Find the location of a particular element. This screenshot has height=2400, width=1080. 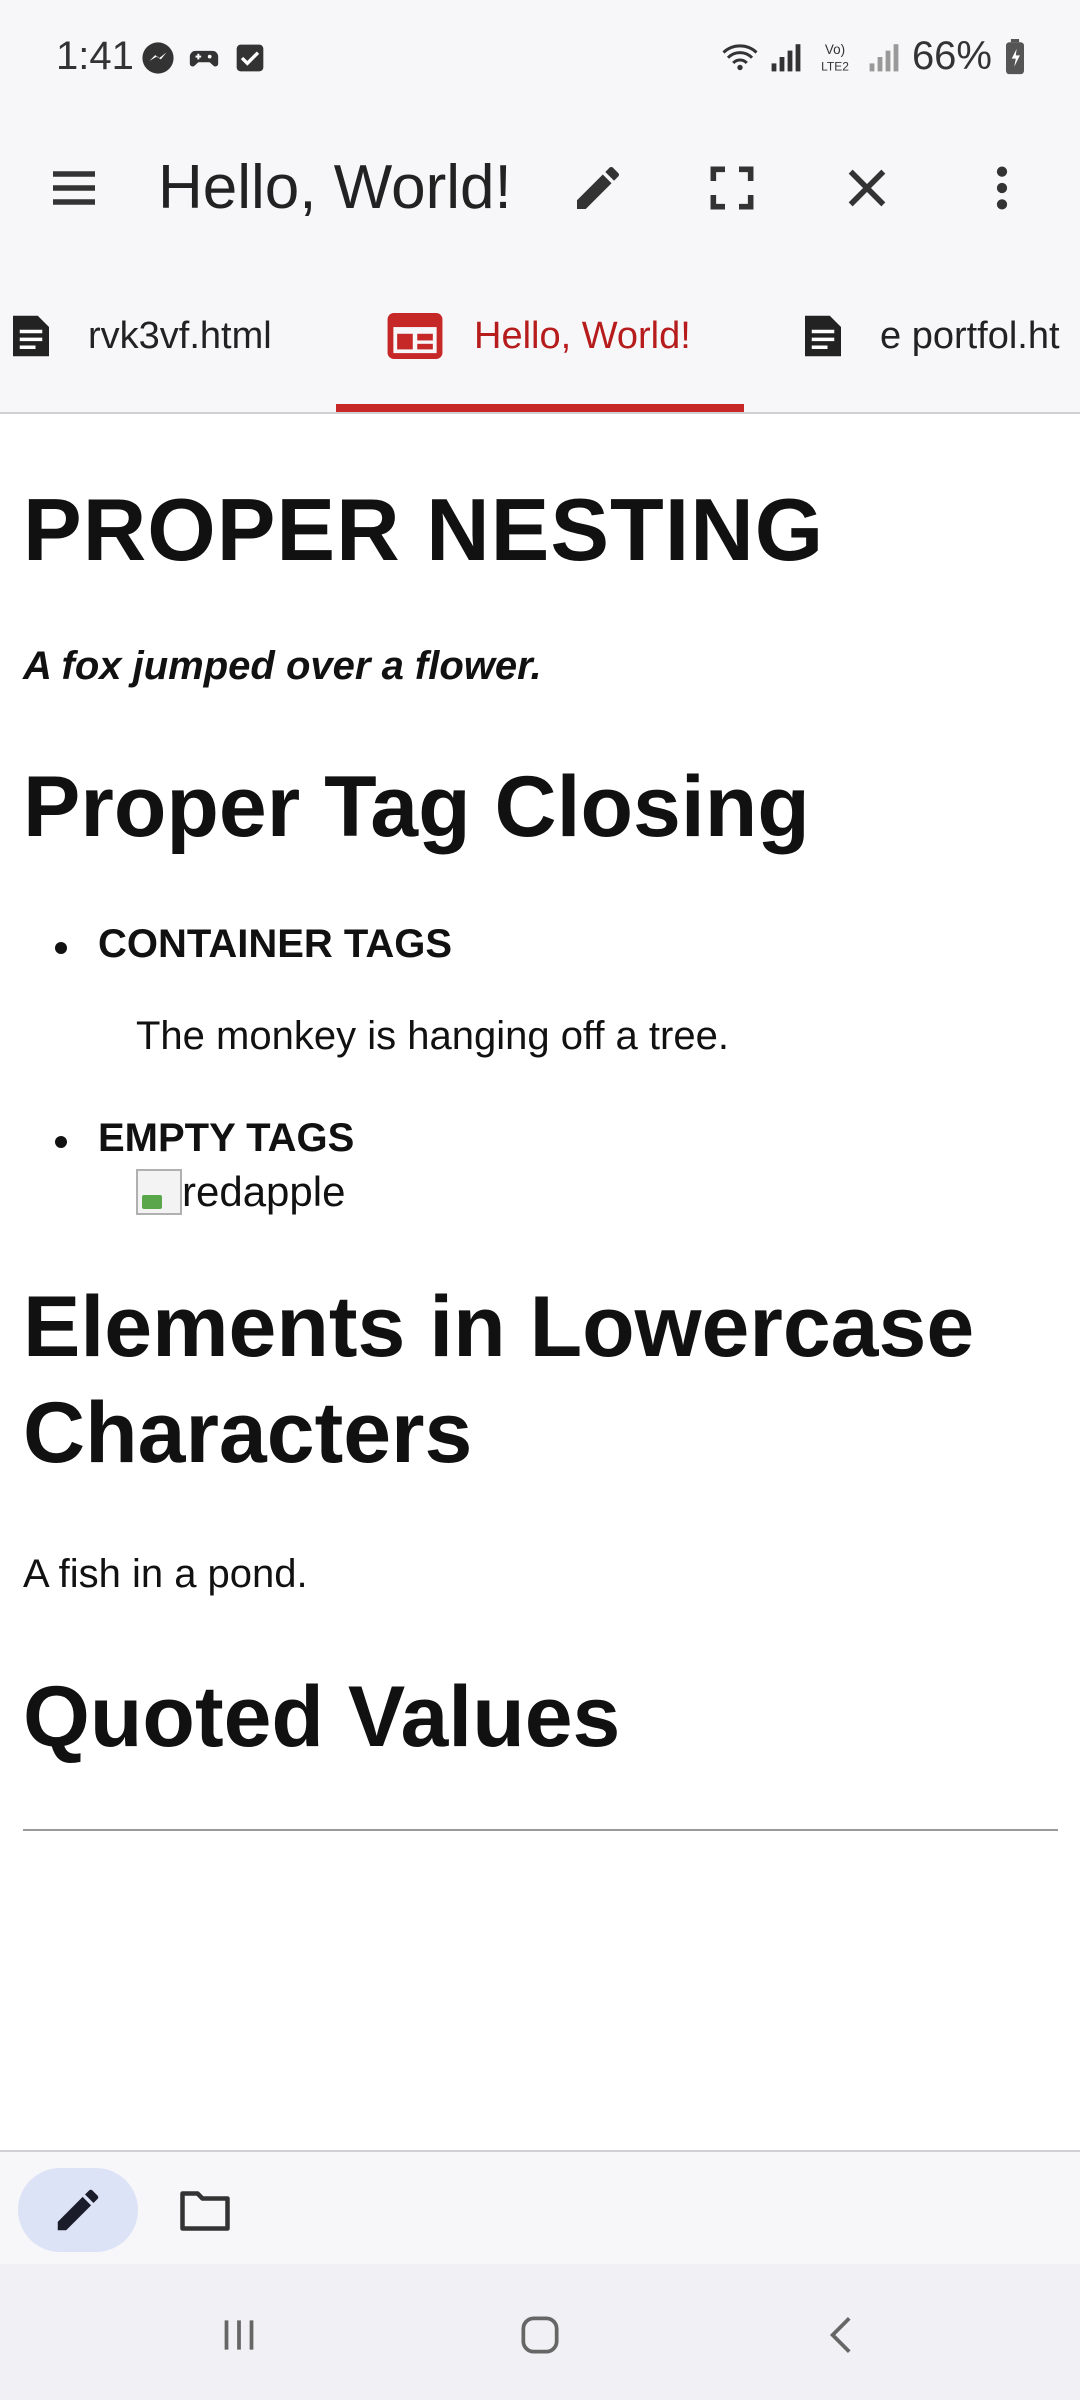

broken-image-icon is located at coordinates (159, 1192).